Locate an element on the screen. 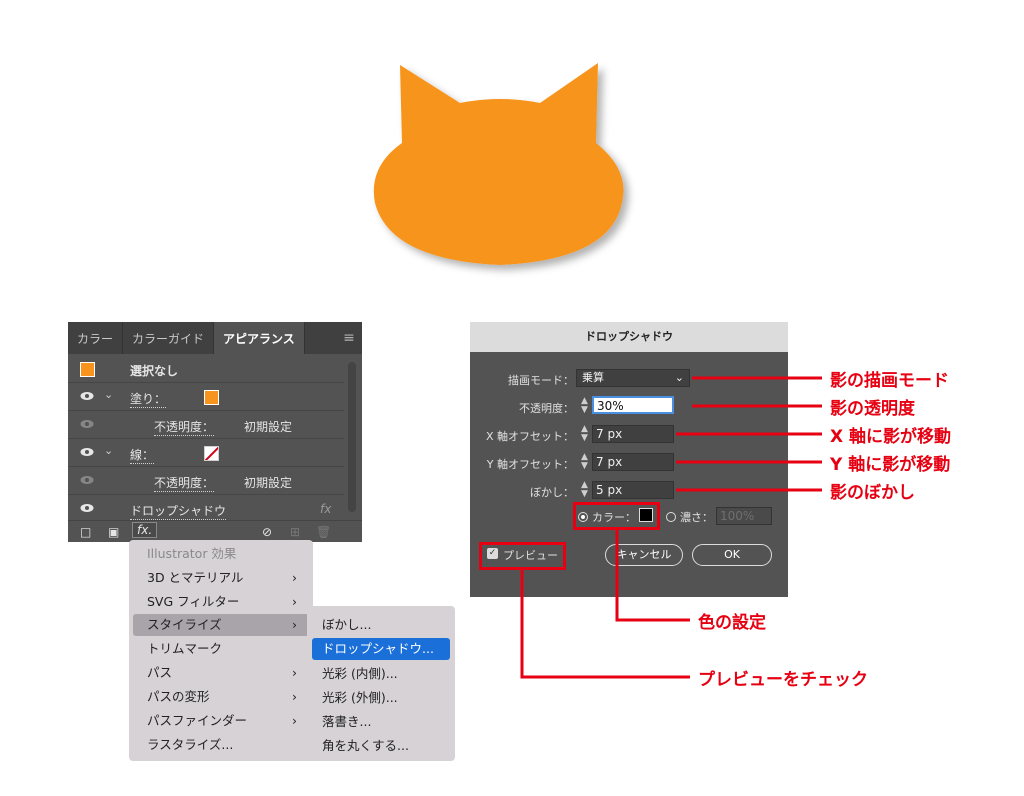 This screenshot has width=1024, height=796. annotation-opacity: 影の透明度 is located at coordinates (872, 409).